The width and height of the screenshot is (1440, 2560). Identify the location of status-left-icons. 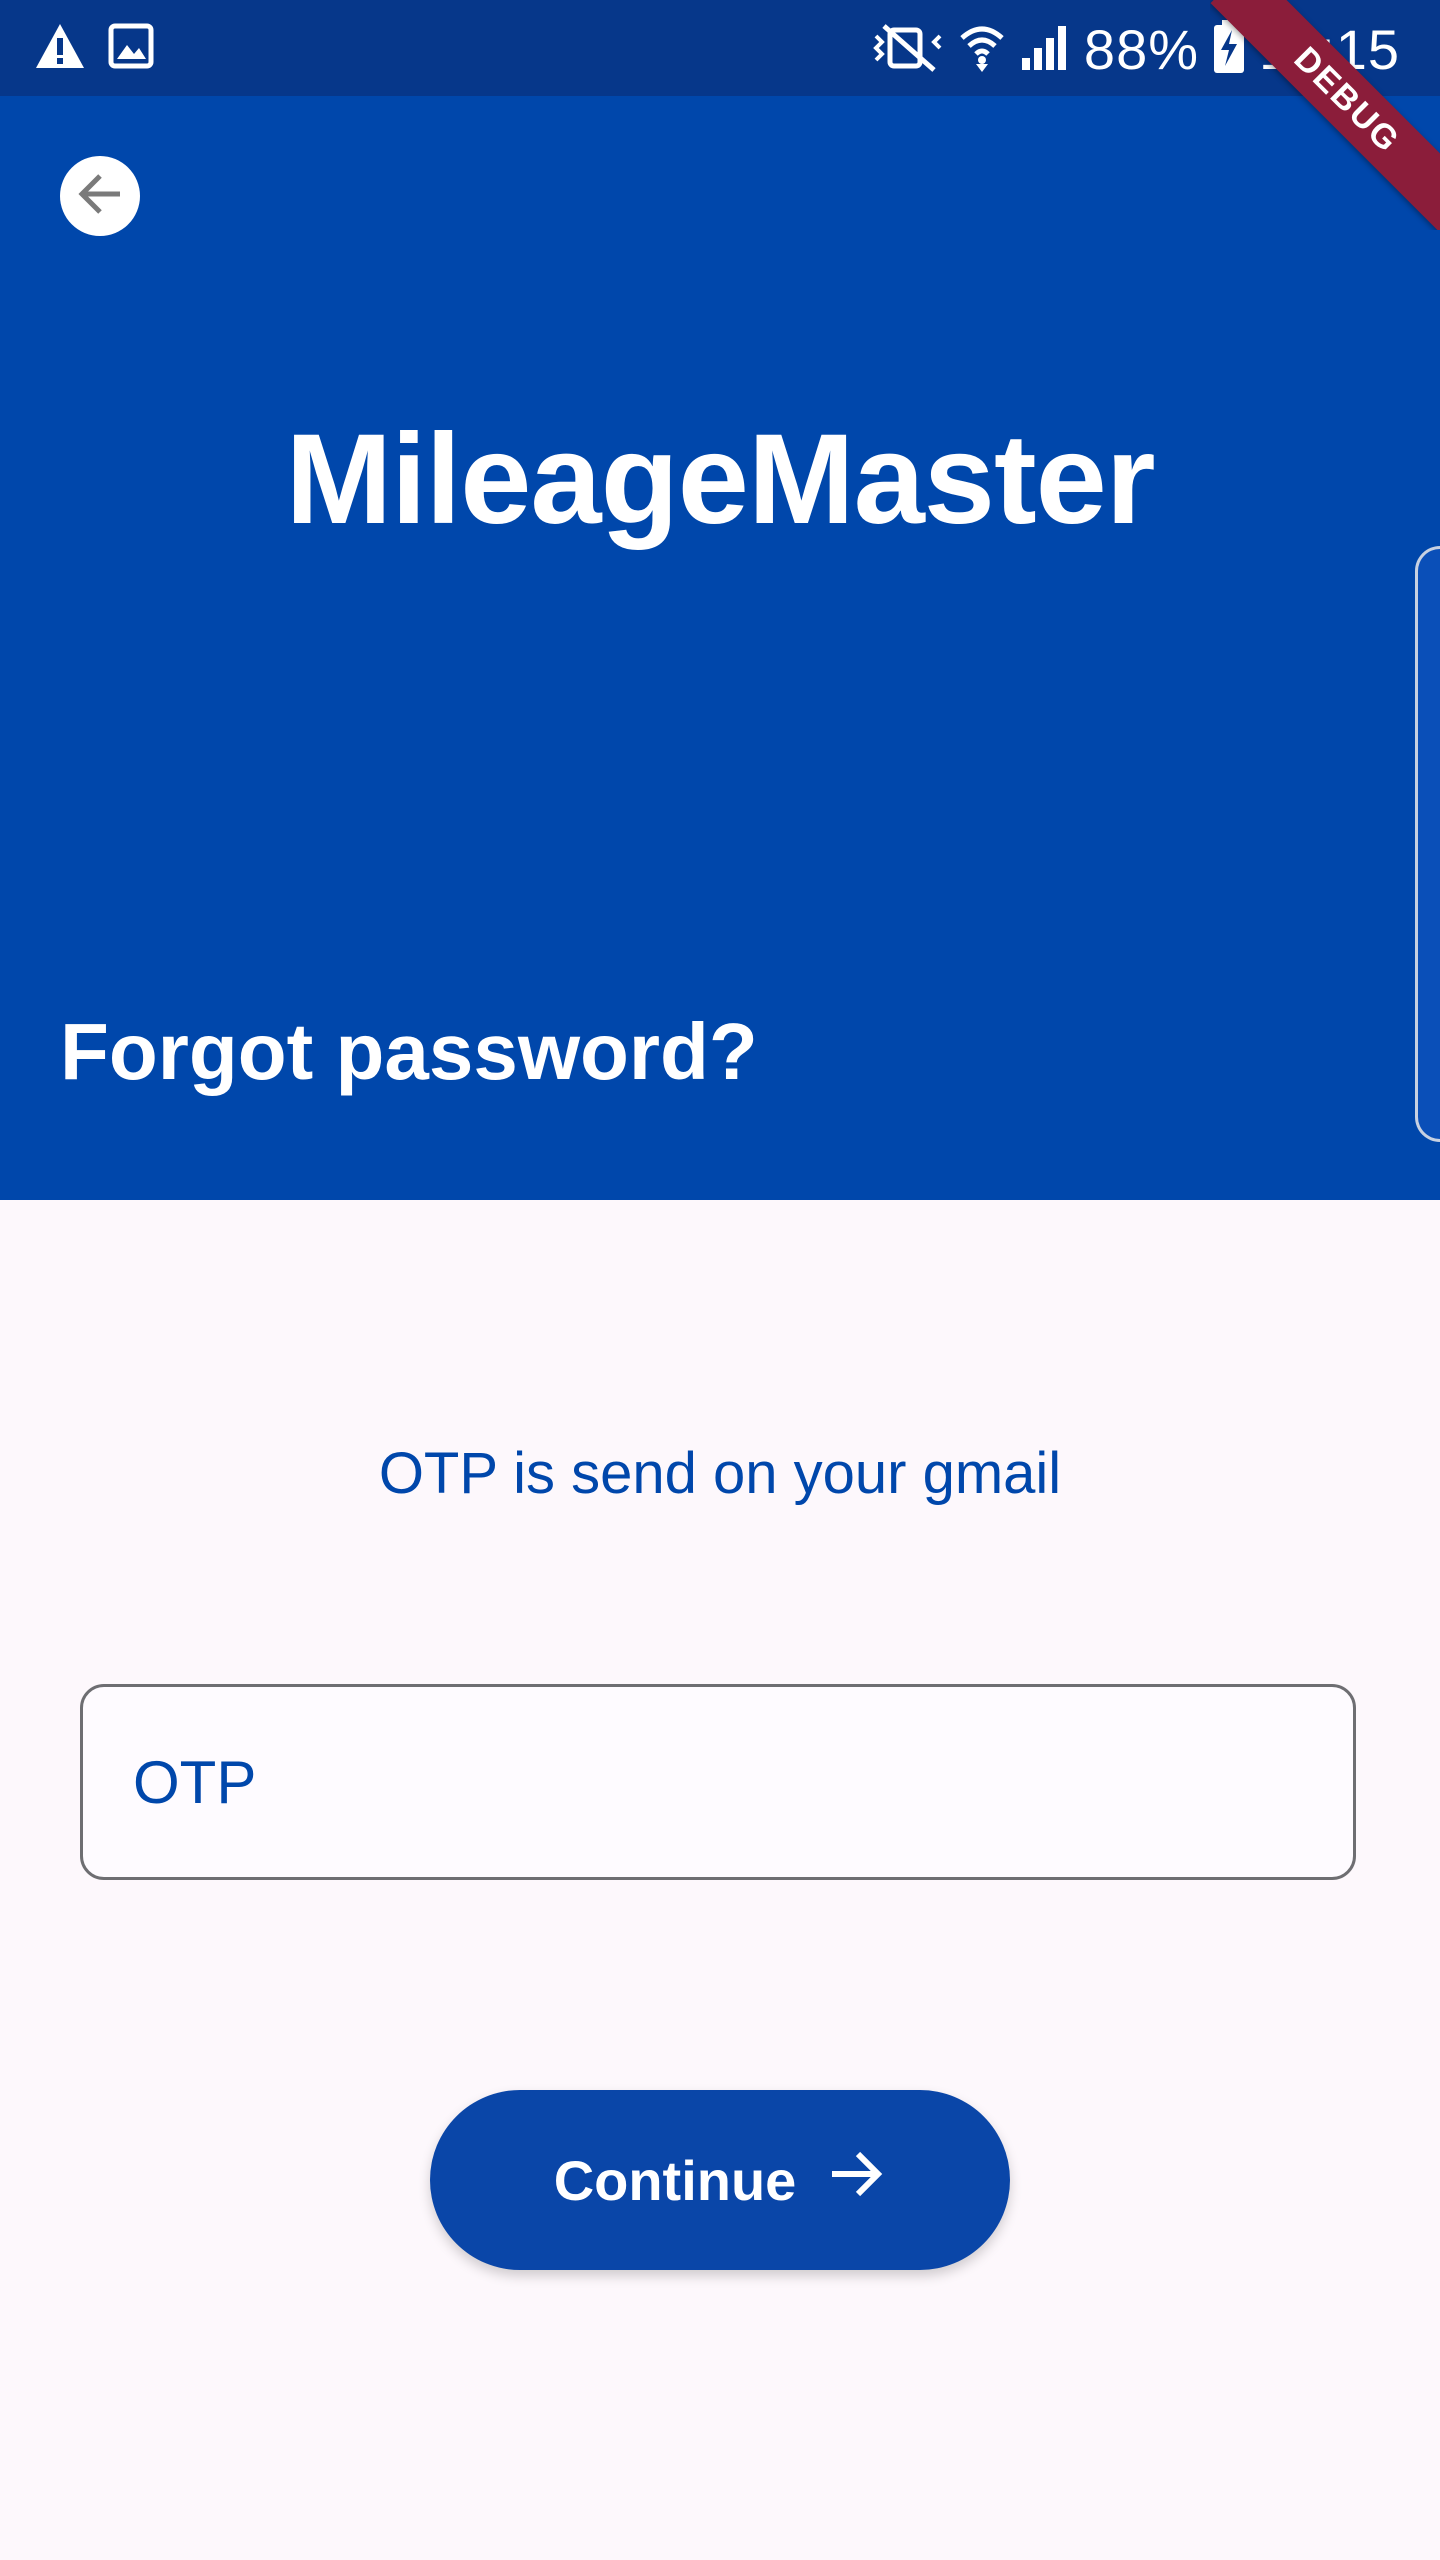
(94, 48).